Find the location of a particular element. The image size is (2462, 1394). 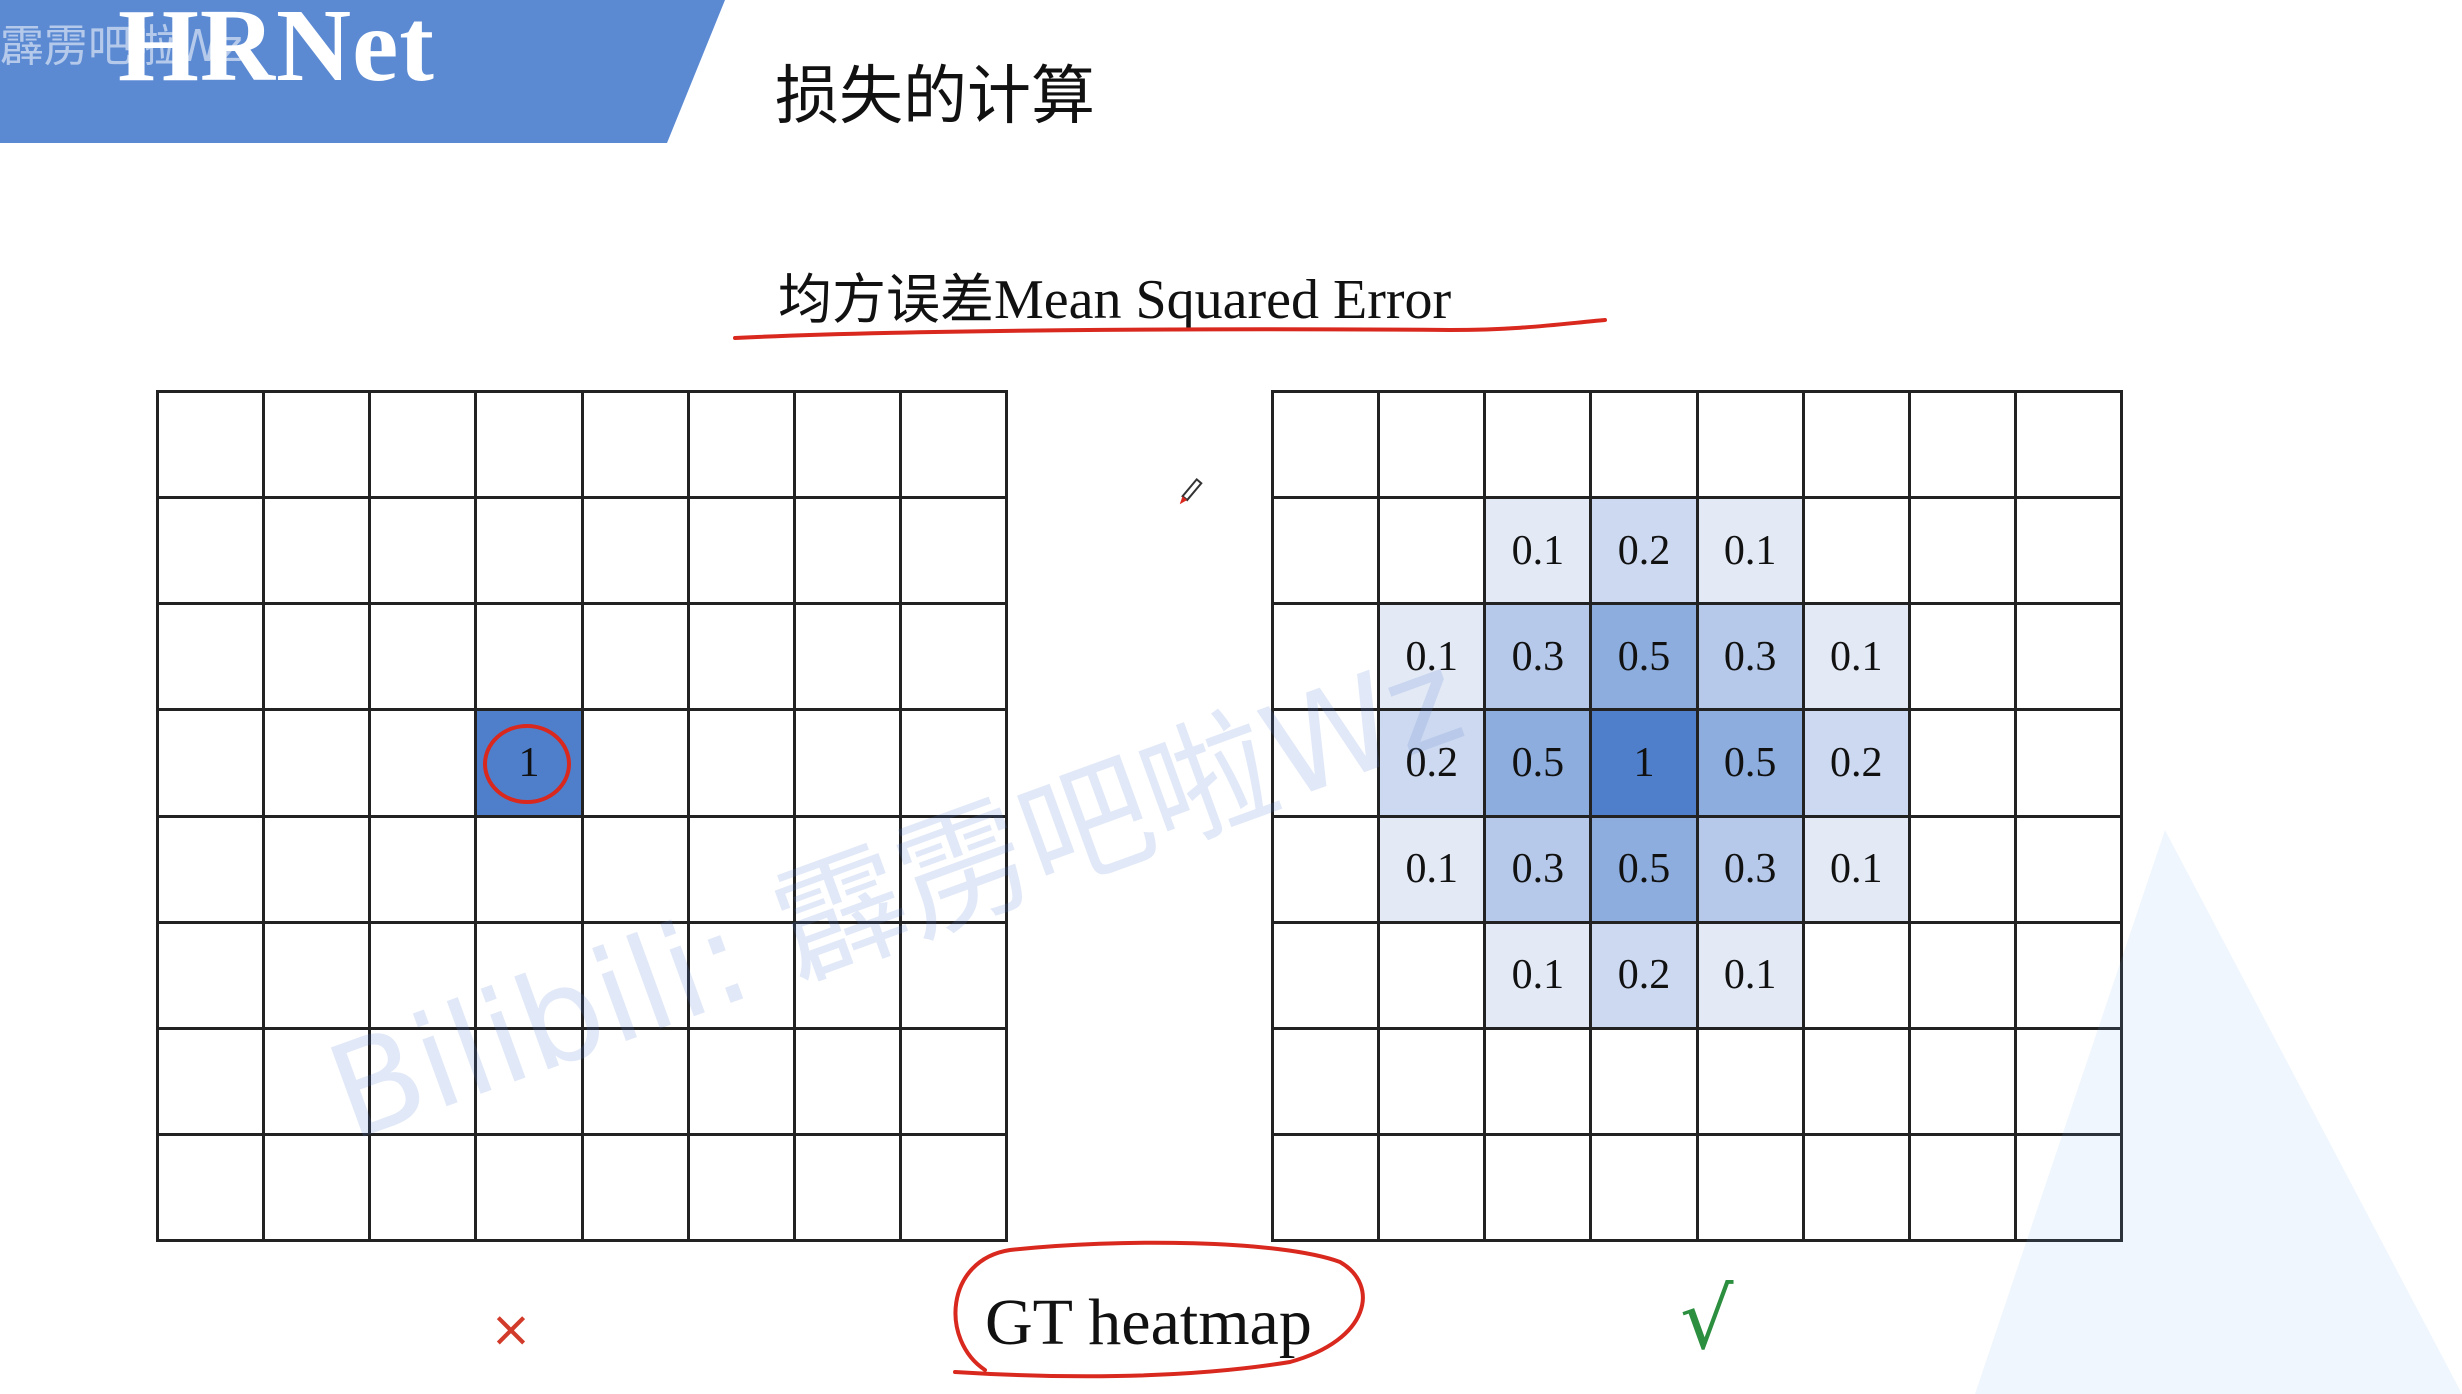

header-banner: 霹雳吧啦Wz HRNet is located at coordinates (362, 71).